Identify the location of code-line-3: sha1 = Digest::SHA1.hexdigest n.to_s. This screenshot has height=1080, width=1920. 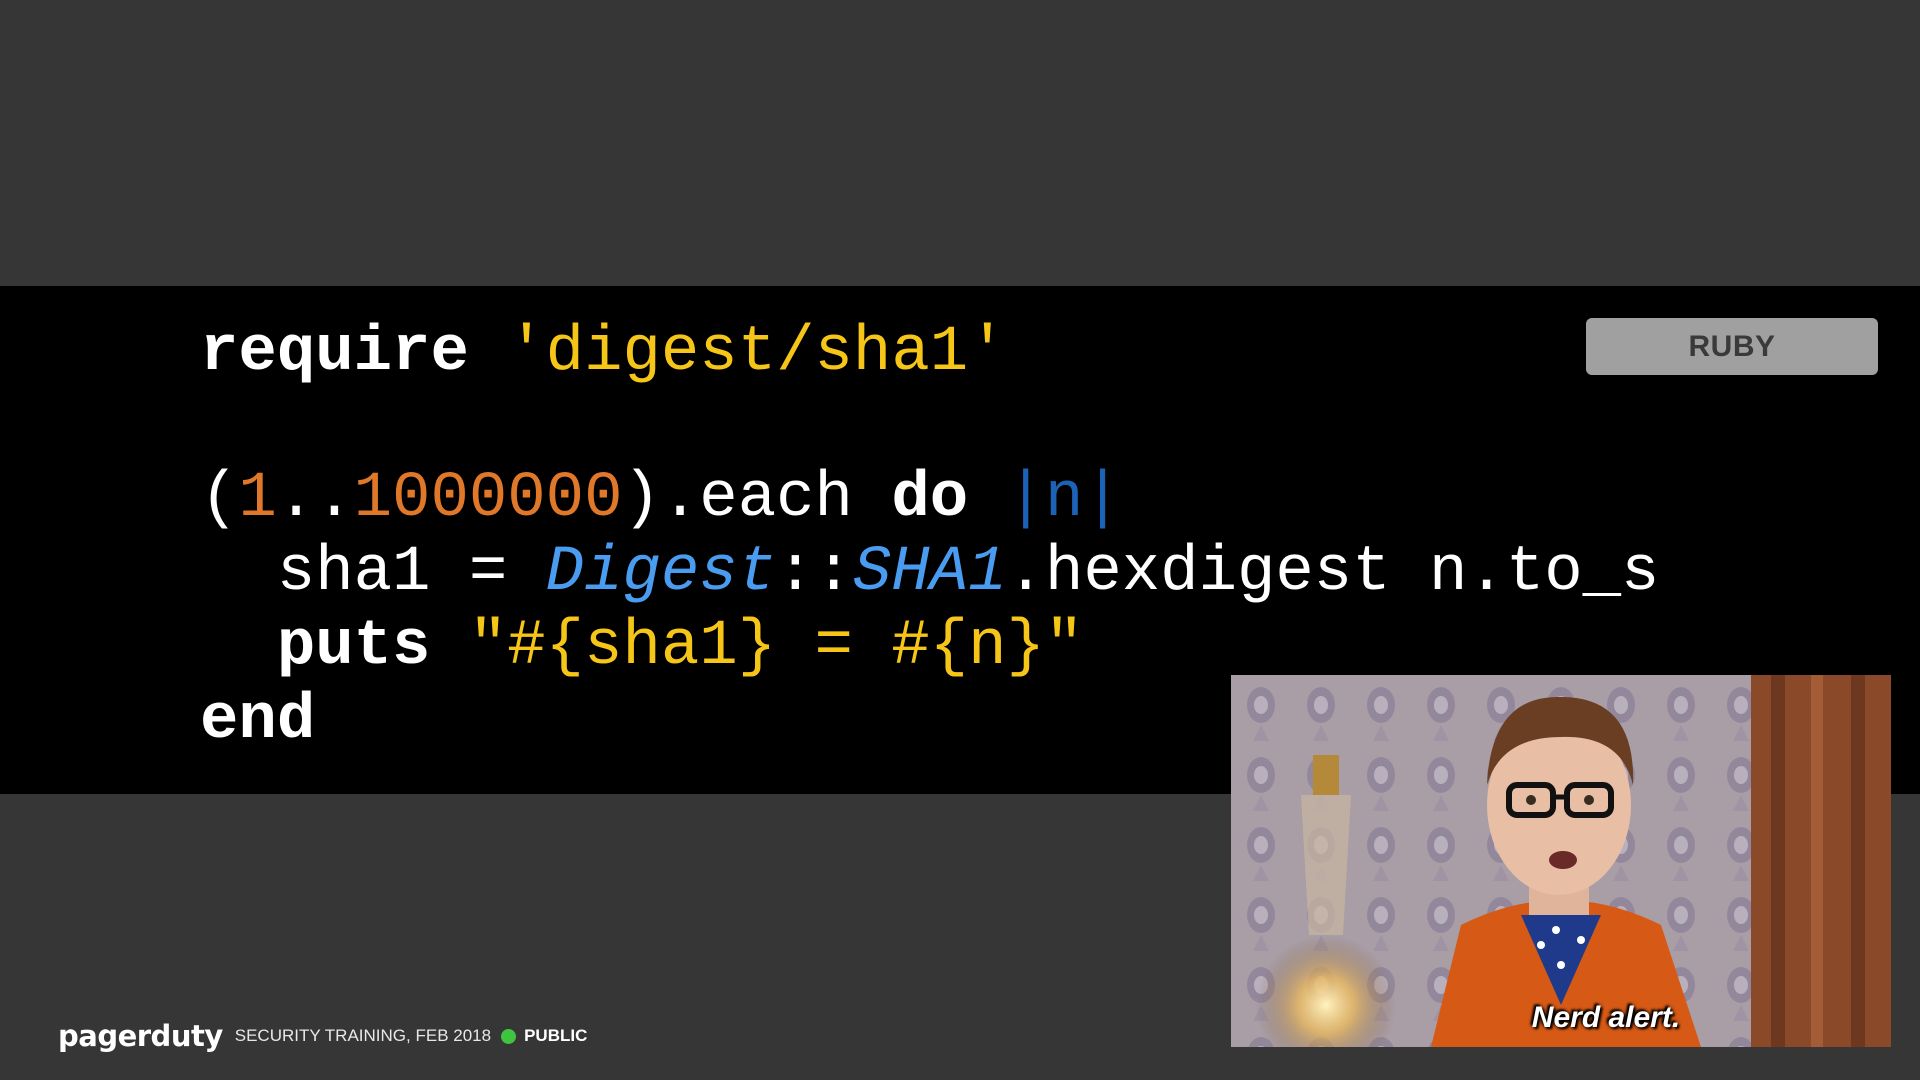
(930, 573).